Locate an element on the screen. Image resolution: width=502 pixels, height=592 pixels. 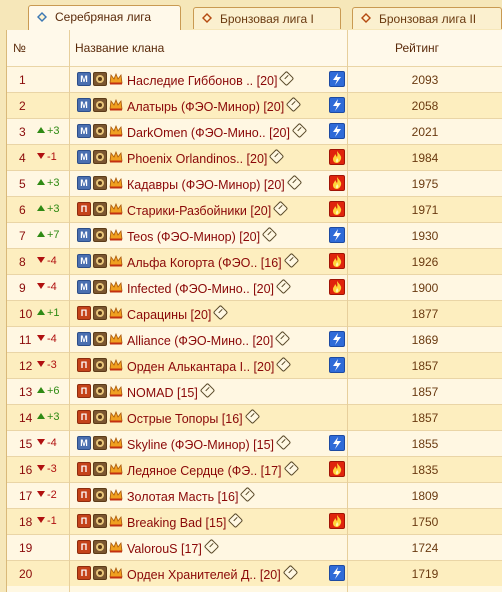
table-row: 7 +7 M Teos (ФЭО-Минор) [20] 1930 is located at coordinates (254, 235).